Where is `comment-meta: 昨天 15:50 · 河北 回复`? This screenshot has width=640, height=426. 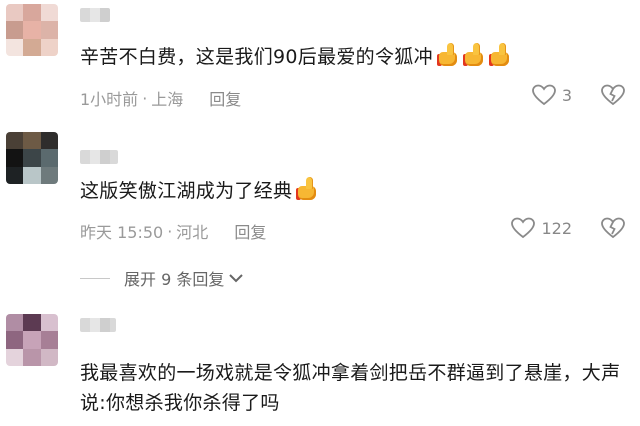 comment-meta: 昨天 15:50 · 河北 回复 is located at coordinates (173, 231).